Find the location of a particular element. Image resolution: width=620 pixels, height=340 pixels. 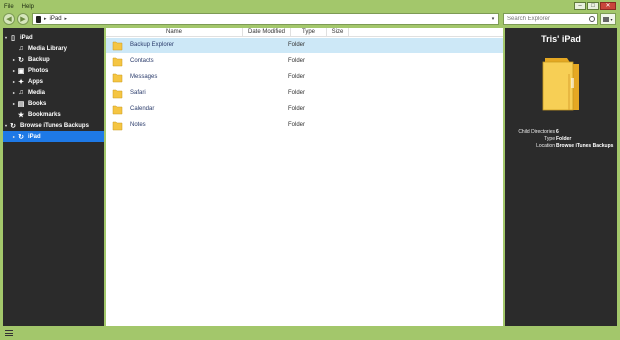

list-item: Backup Explorer Folder is located at coordinates (304, 45).